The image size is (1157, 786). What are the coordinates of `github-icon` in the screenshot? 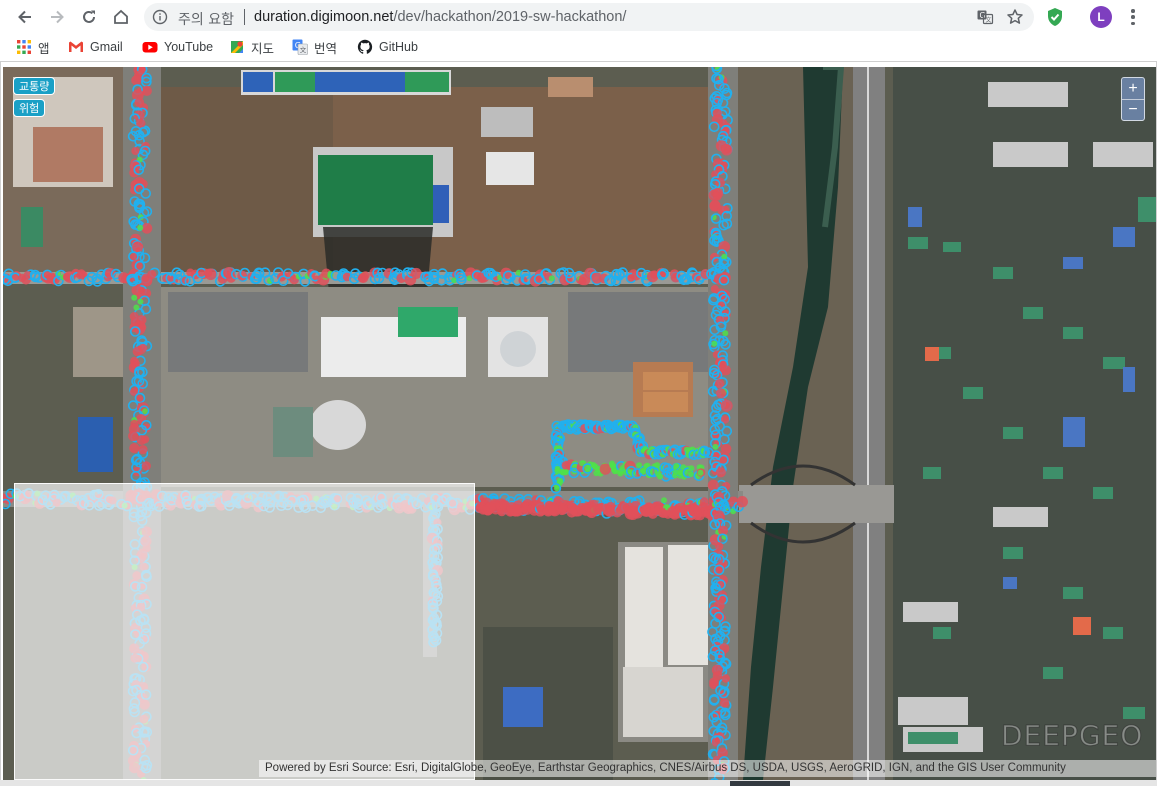 It's located at (365, 46).